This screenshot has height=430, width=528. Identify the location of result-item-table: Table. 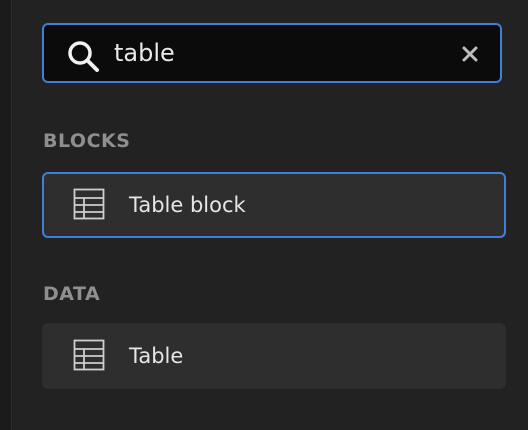
(274, 356).